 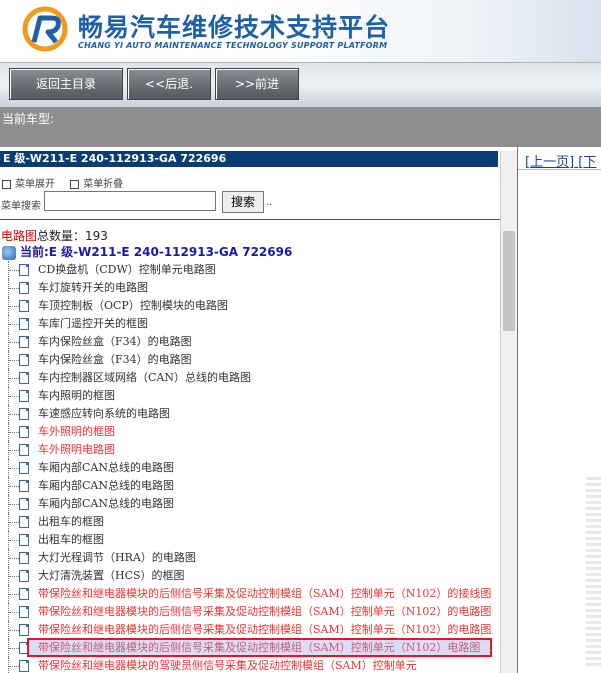 I want to click on list-item: 车外照明的框图, so click(x=250, y=432).